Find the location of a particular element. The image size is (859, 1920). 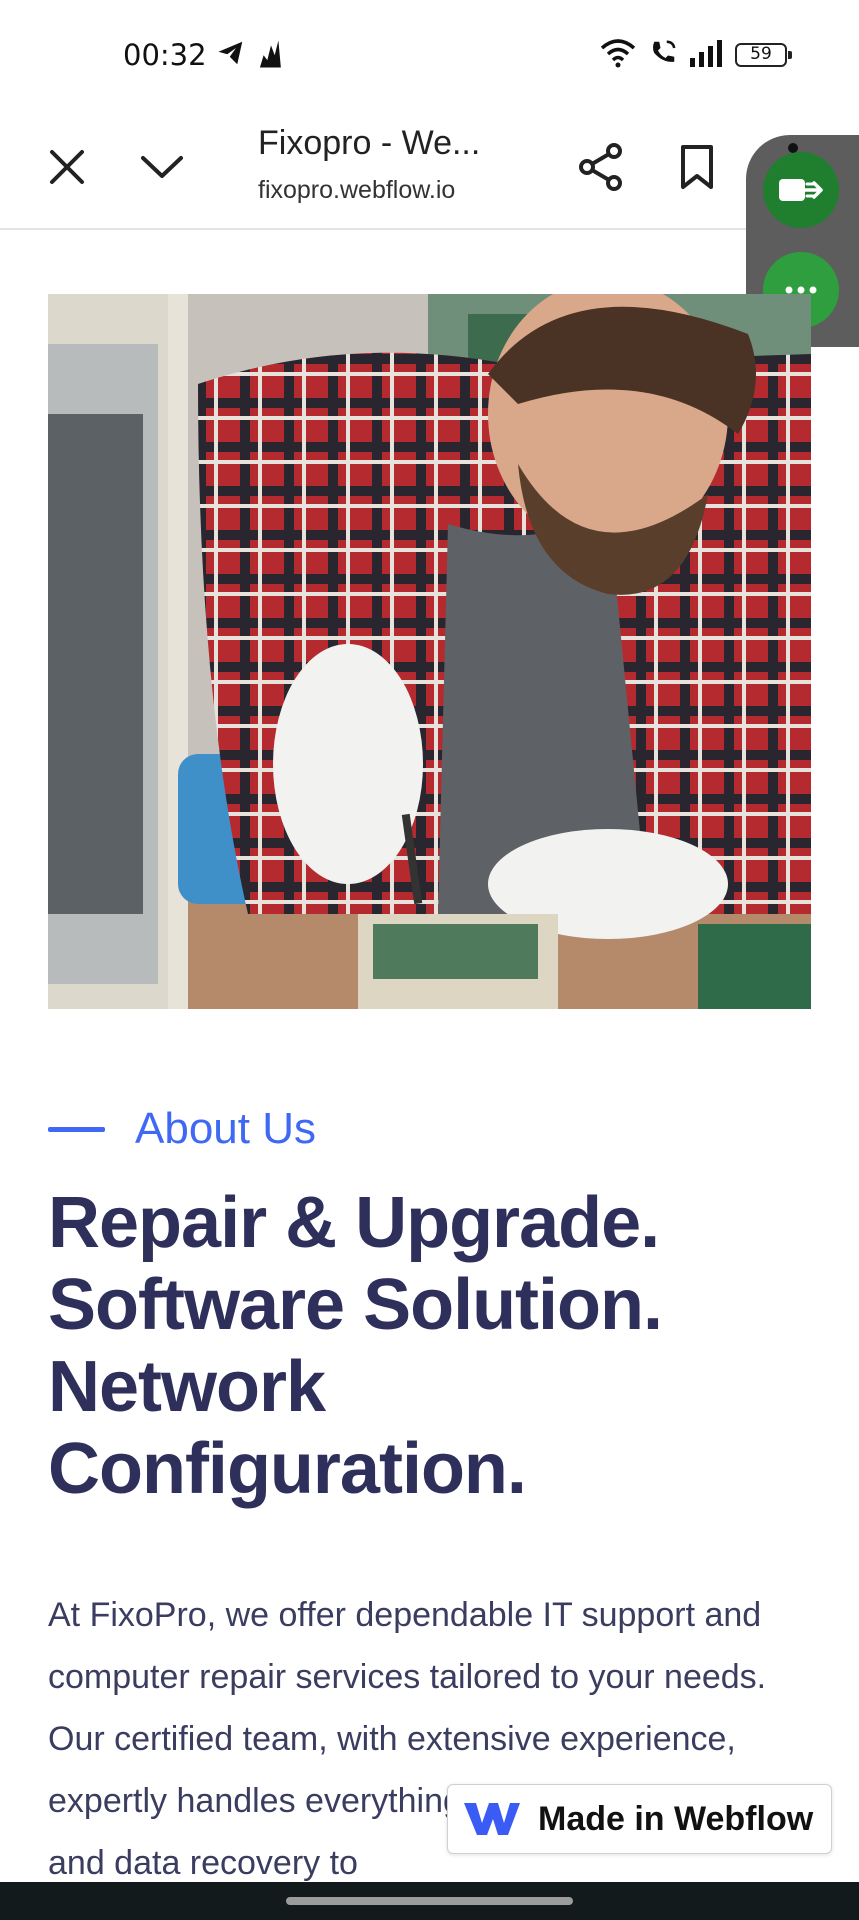

system-nav-bar is located at coordinates (429, 1901).